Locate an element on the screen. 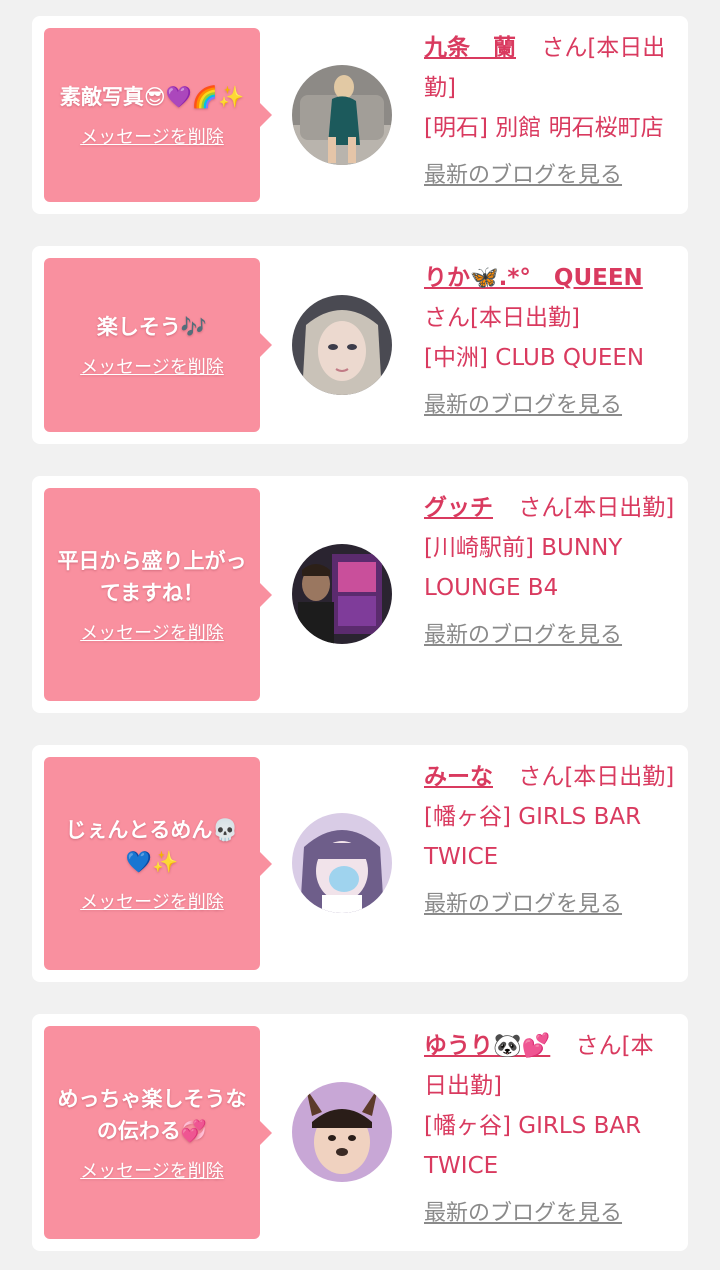 Image resolution: width=720 pixels, height=1270 pixels. message-bubble: じぇんとるめん💀💙✨ メッセージを削除 is located at coordinates (158, 863).